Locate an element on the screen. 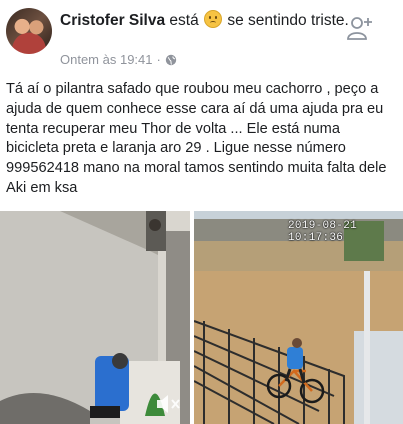 The height and width of the screenshot is (424, 403). feeling-prefix: está is located at coordinates (184, 20).